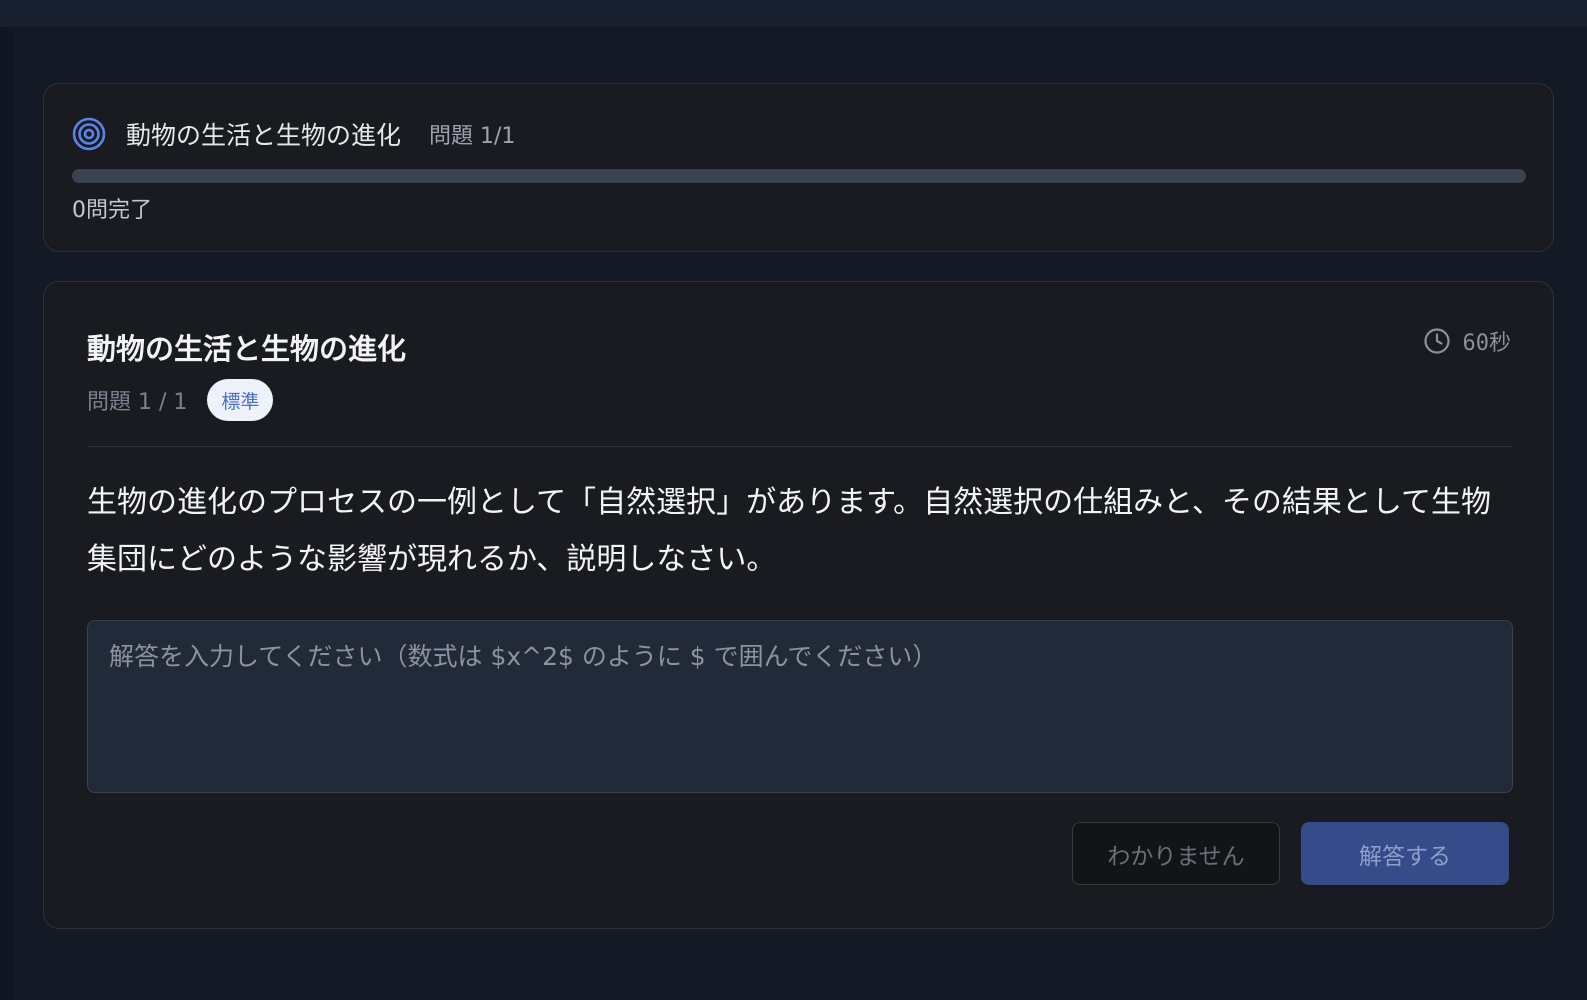 This screenshot has width=1587, height=1000. I want to click on left-rail, so click(7, 513).